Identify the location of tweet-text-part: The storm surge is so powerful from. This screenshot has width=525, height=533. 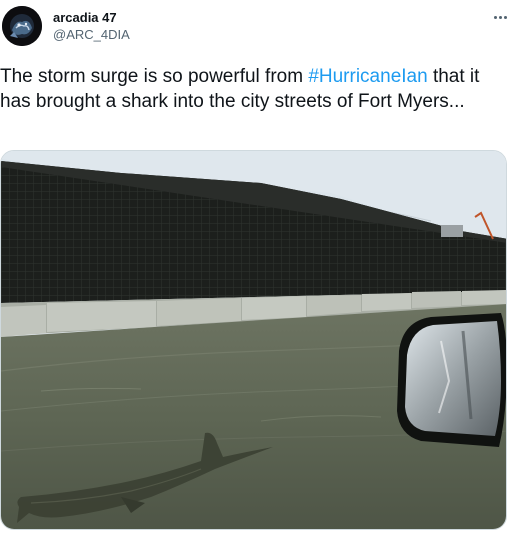
(154, 76).